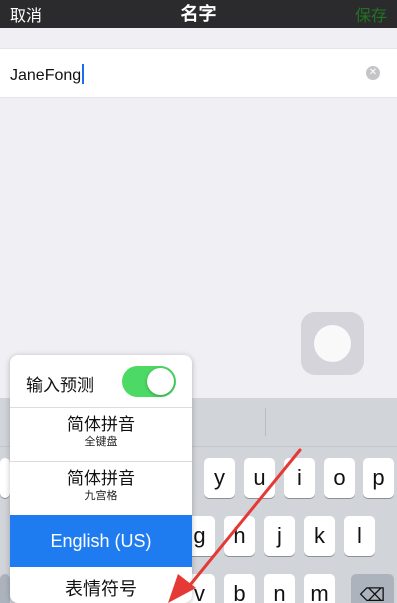 This screenshot has height=603, width=397. I want to click on name-input-row: JaneFong ✕, so click(198, 73).